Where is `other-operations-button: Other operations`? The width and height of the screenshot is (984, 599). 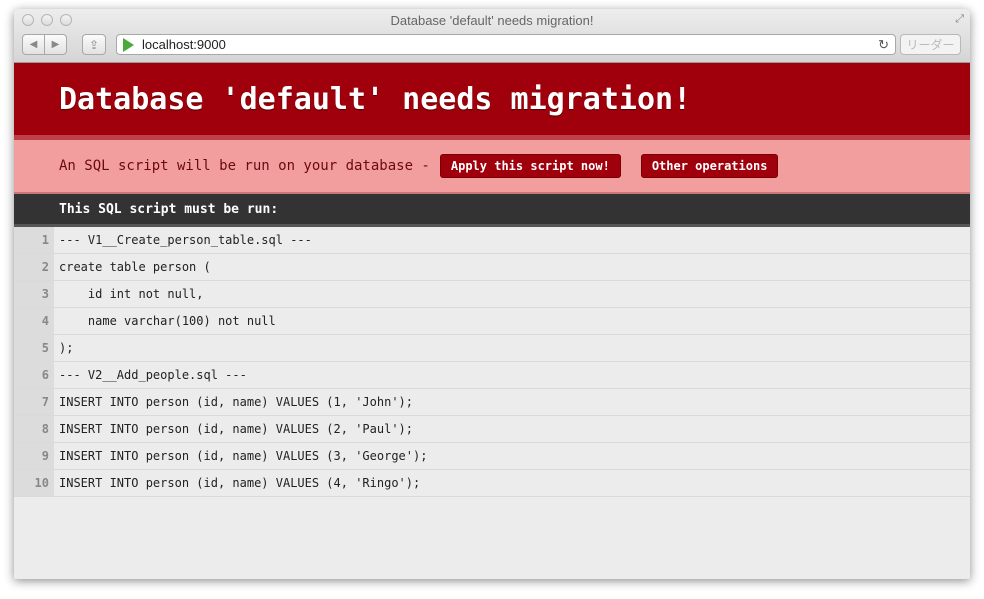
other-operations-button: Other operations is located at coordinates (709, 166).